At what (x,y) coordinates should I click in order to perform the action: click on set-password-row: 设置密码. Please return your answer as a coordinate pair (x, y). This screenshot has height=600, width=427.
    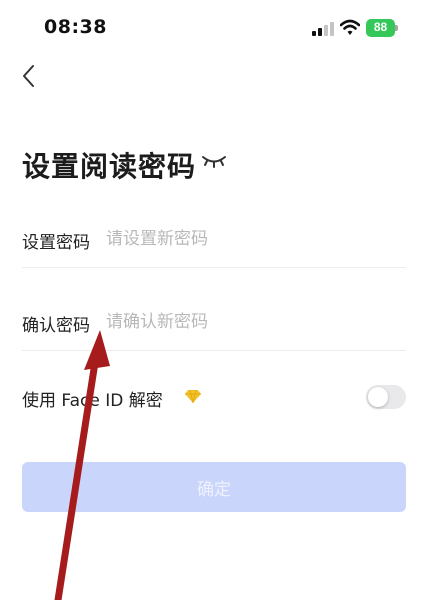
    Looking at the image, I should click on (214, 240).